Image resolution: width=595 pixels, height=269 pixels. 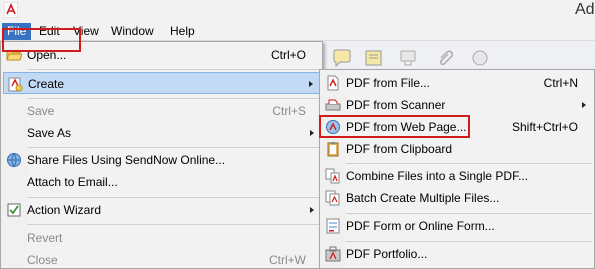 I want to click on menu-item-label: Create, so click(x=46, y=84).